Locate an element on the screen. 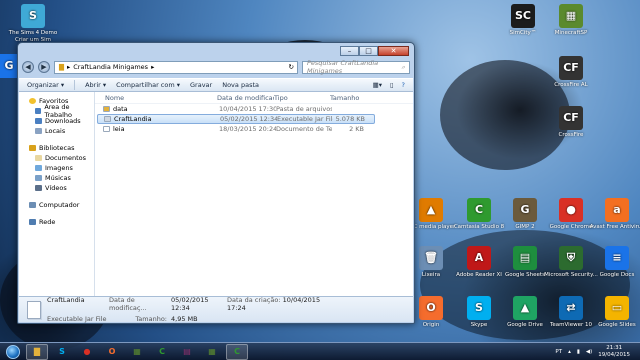 The image size is (640, 360). burn-button: Gravar is located at coordinates (201, 85).